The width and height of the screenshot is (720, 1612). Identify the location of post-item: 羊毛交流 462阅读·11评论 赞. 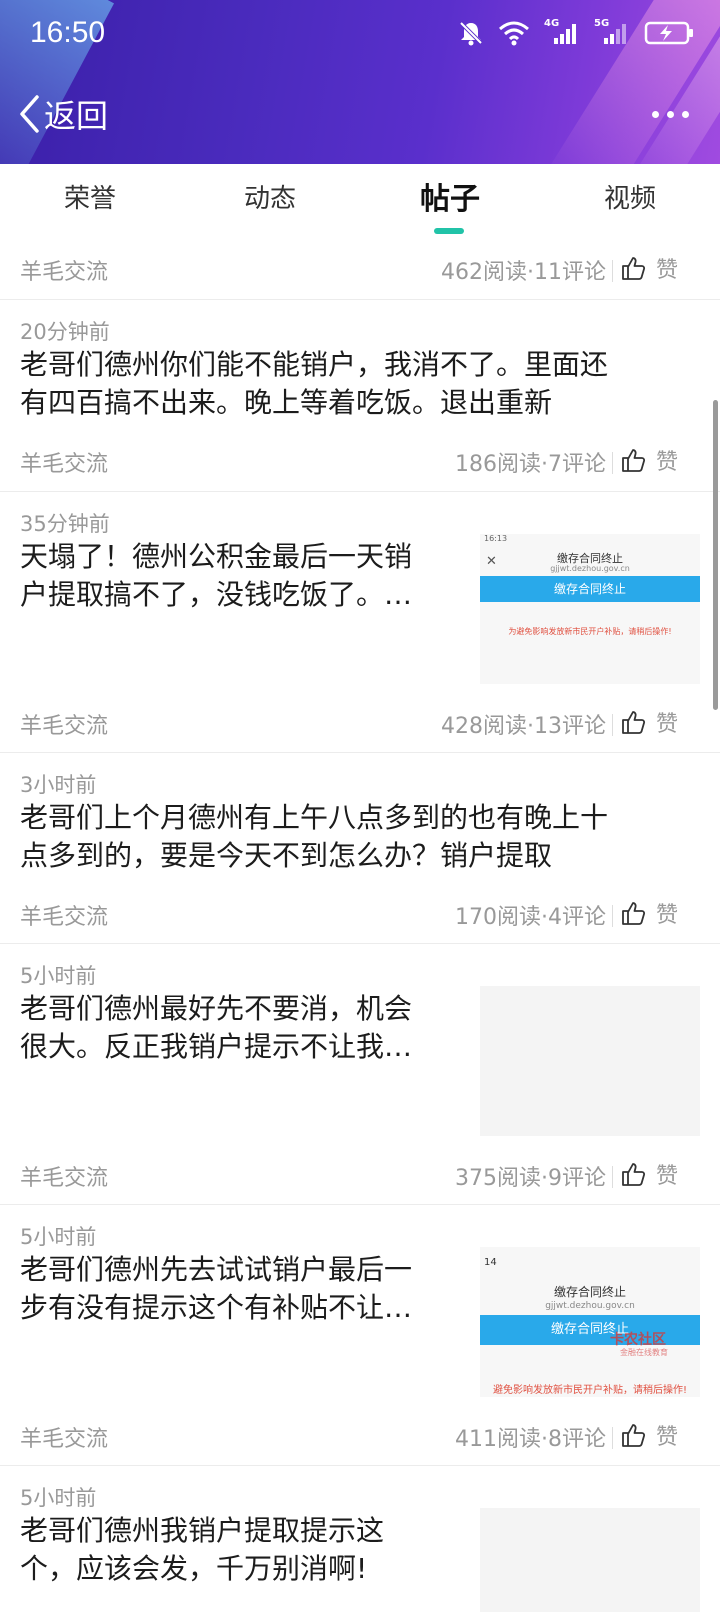
(360, 270).